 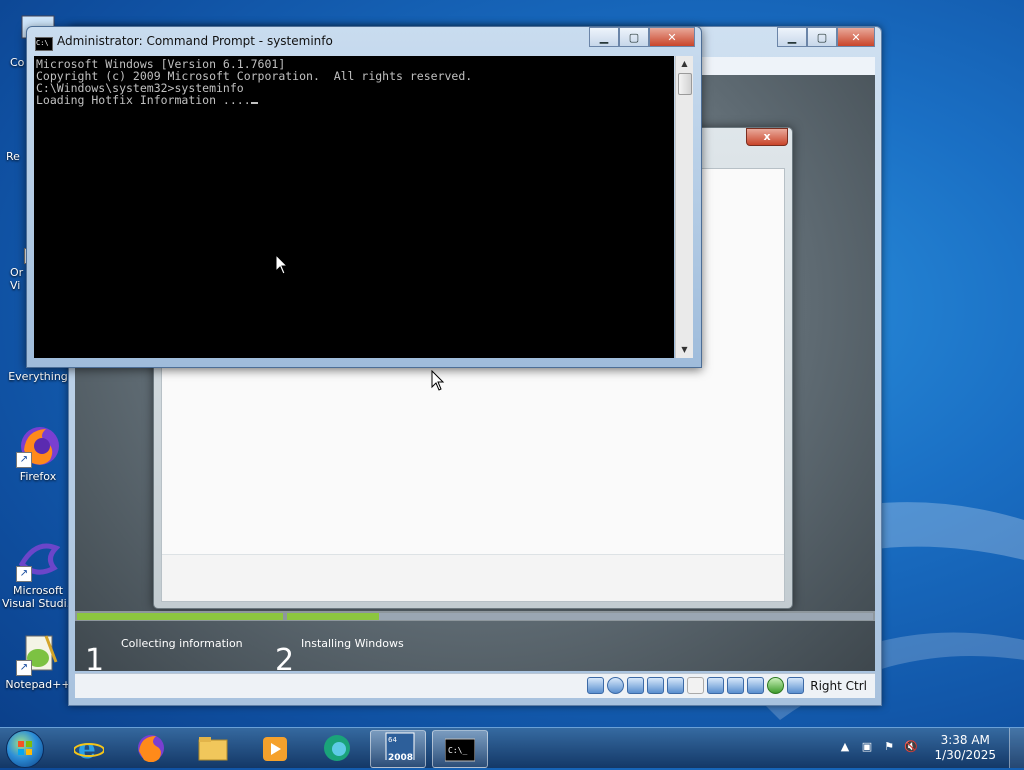 I want to click on vm-window-controls: ▁ ▢ ✕, so click(x=826, y=37).